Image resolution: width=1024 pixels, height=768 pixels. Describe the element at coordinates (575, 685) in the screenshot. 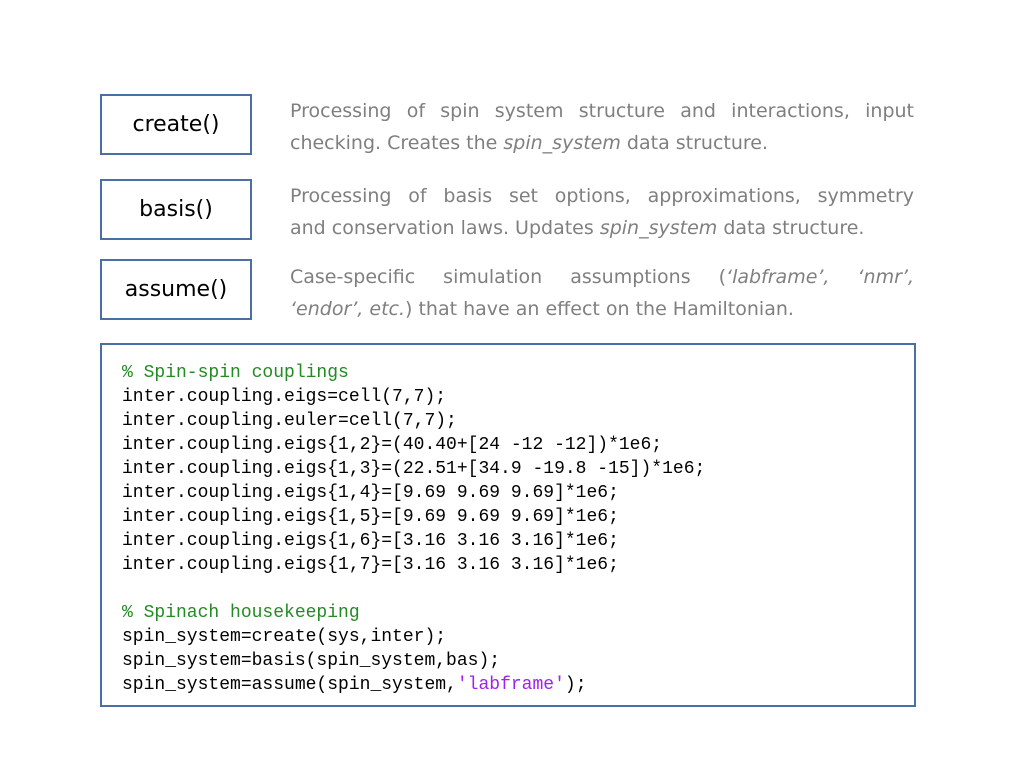

I see `code-text-end: );` at that location.